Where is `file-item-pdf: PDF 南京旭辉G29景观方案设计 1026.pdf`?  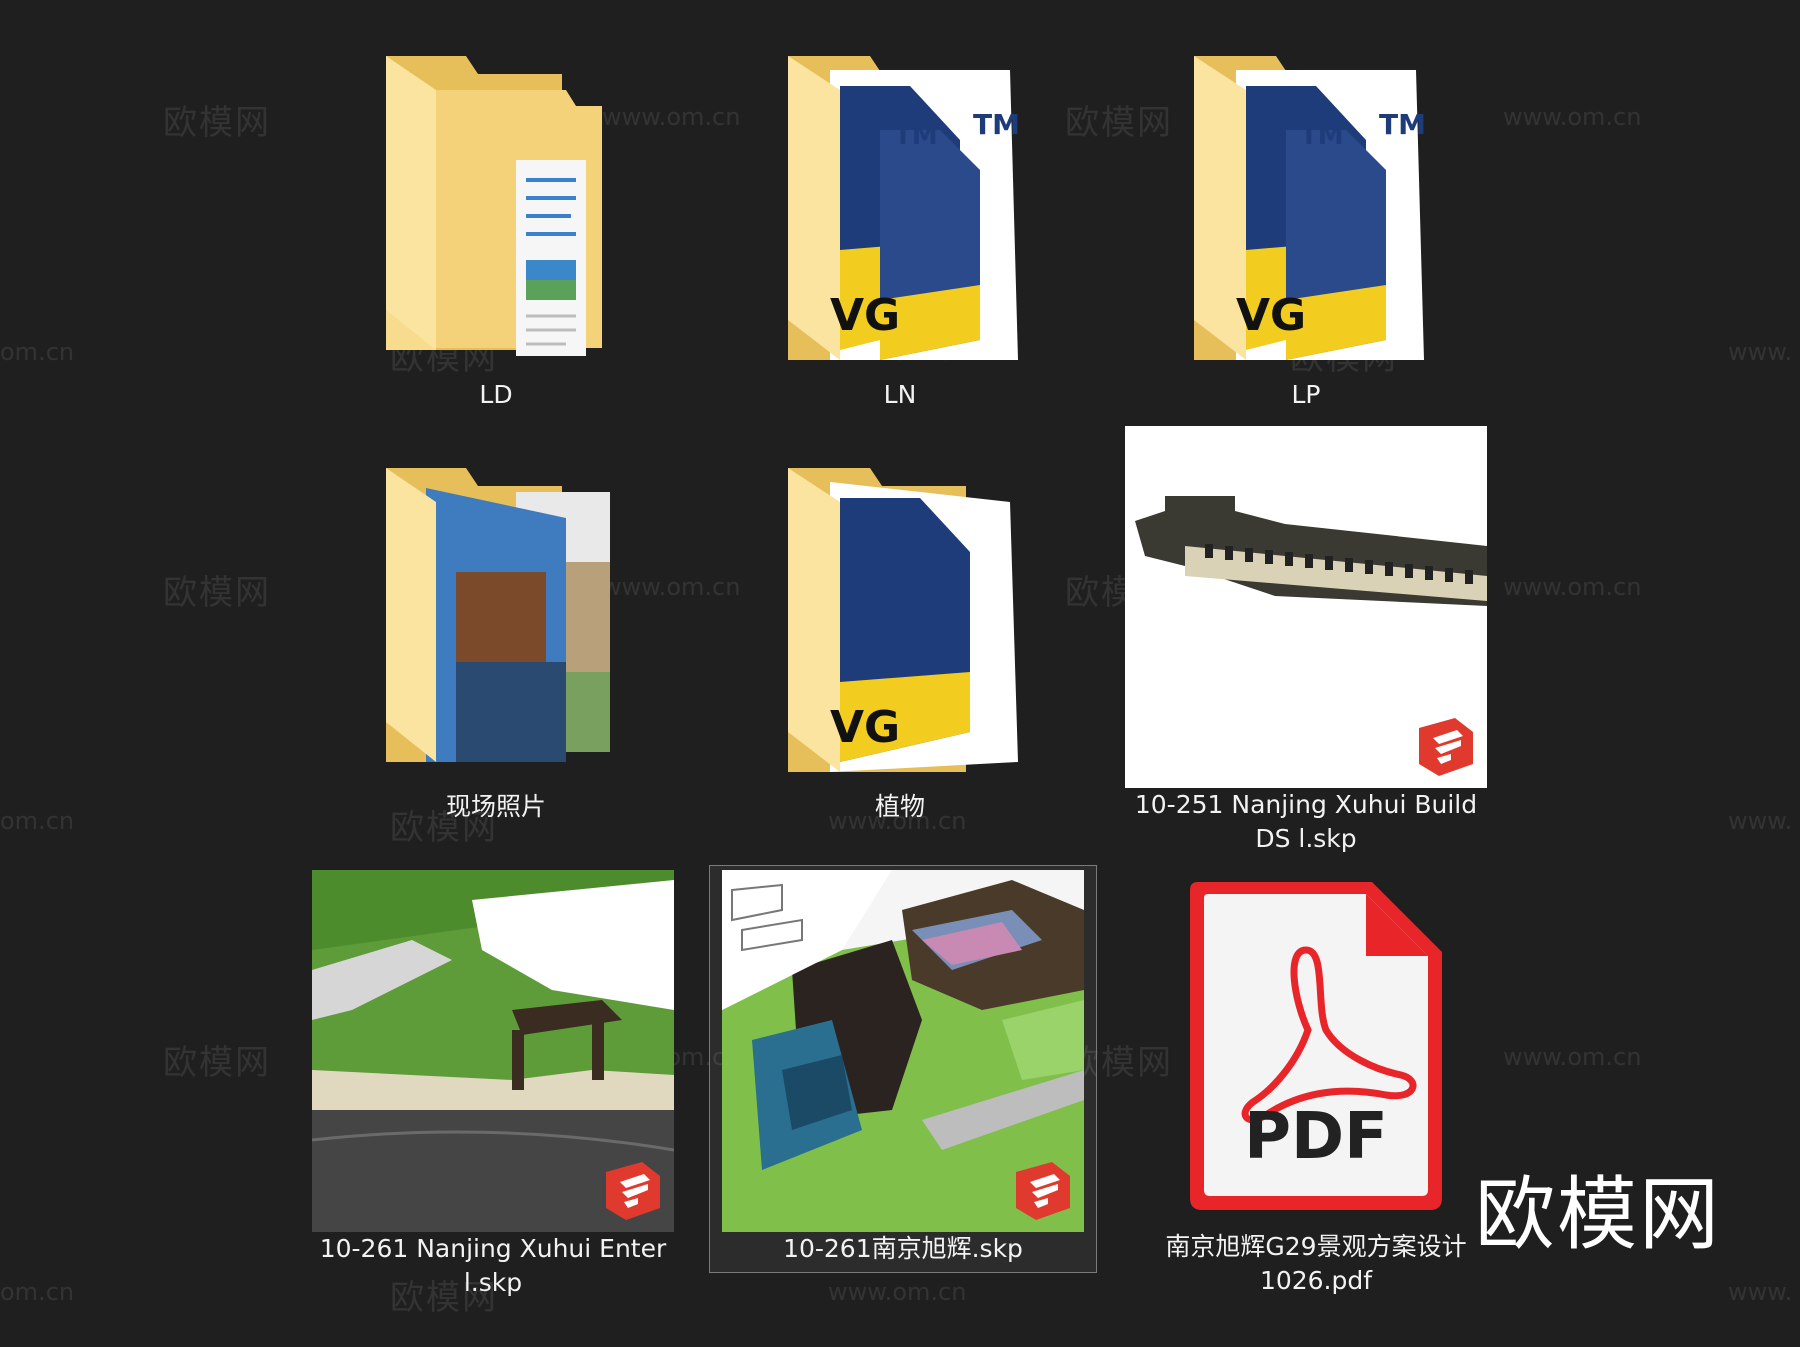 file-item-pdf: PDF 南京旭辉G29景观方案设计 1026.pdf is located at coordinates (1316, 1090).